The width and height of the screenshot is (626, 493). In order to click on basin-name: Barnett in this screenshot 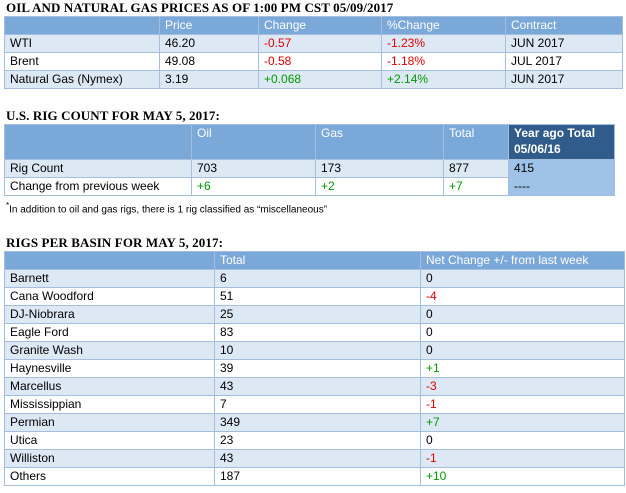, I will do `click(109, 278)`.